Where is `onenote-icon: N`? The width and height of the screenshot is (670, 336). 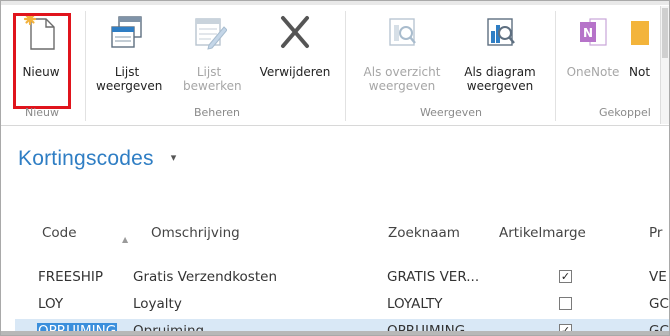 onenote-icon: N is located at coordinates (593, 33).